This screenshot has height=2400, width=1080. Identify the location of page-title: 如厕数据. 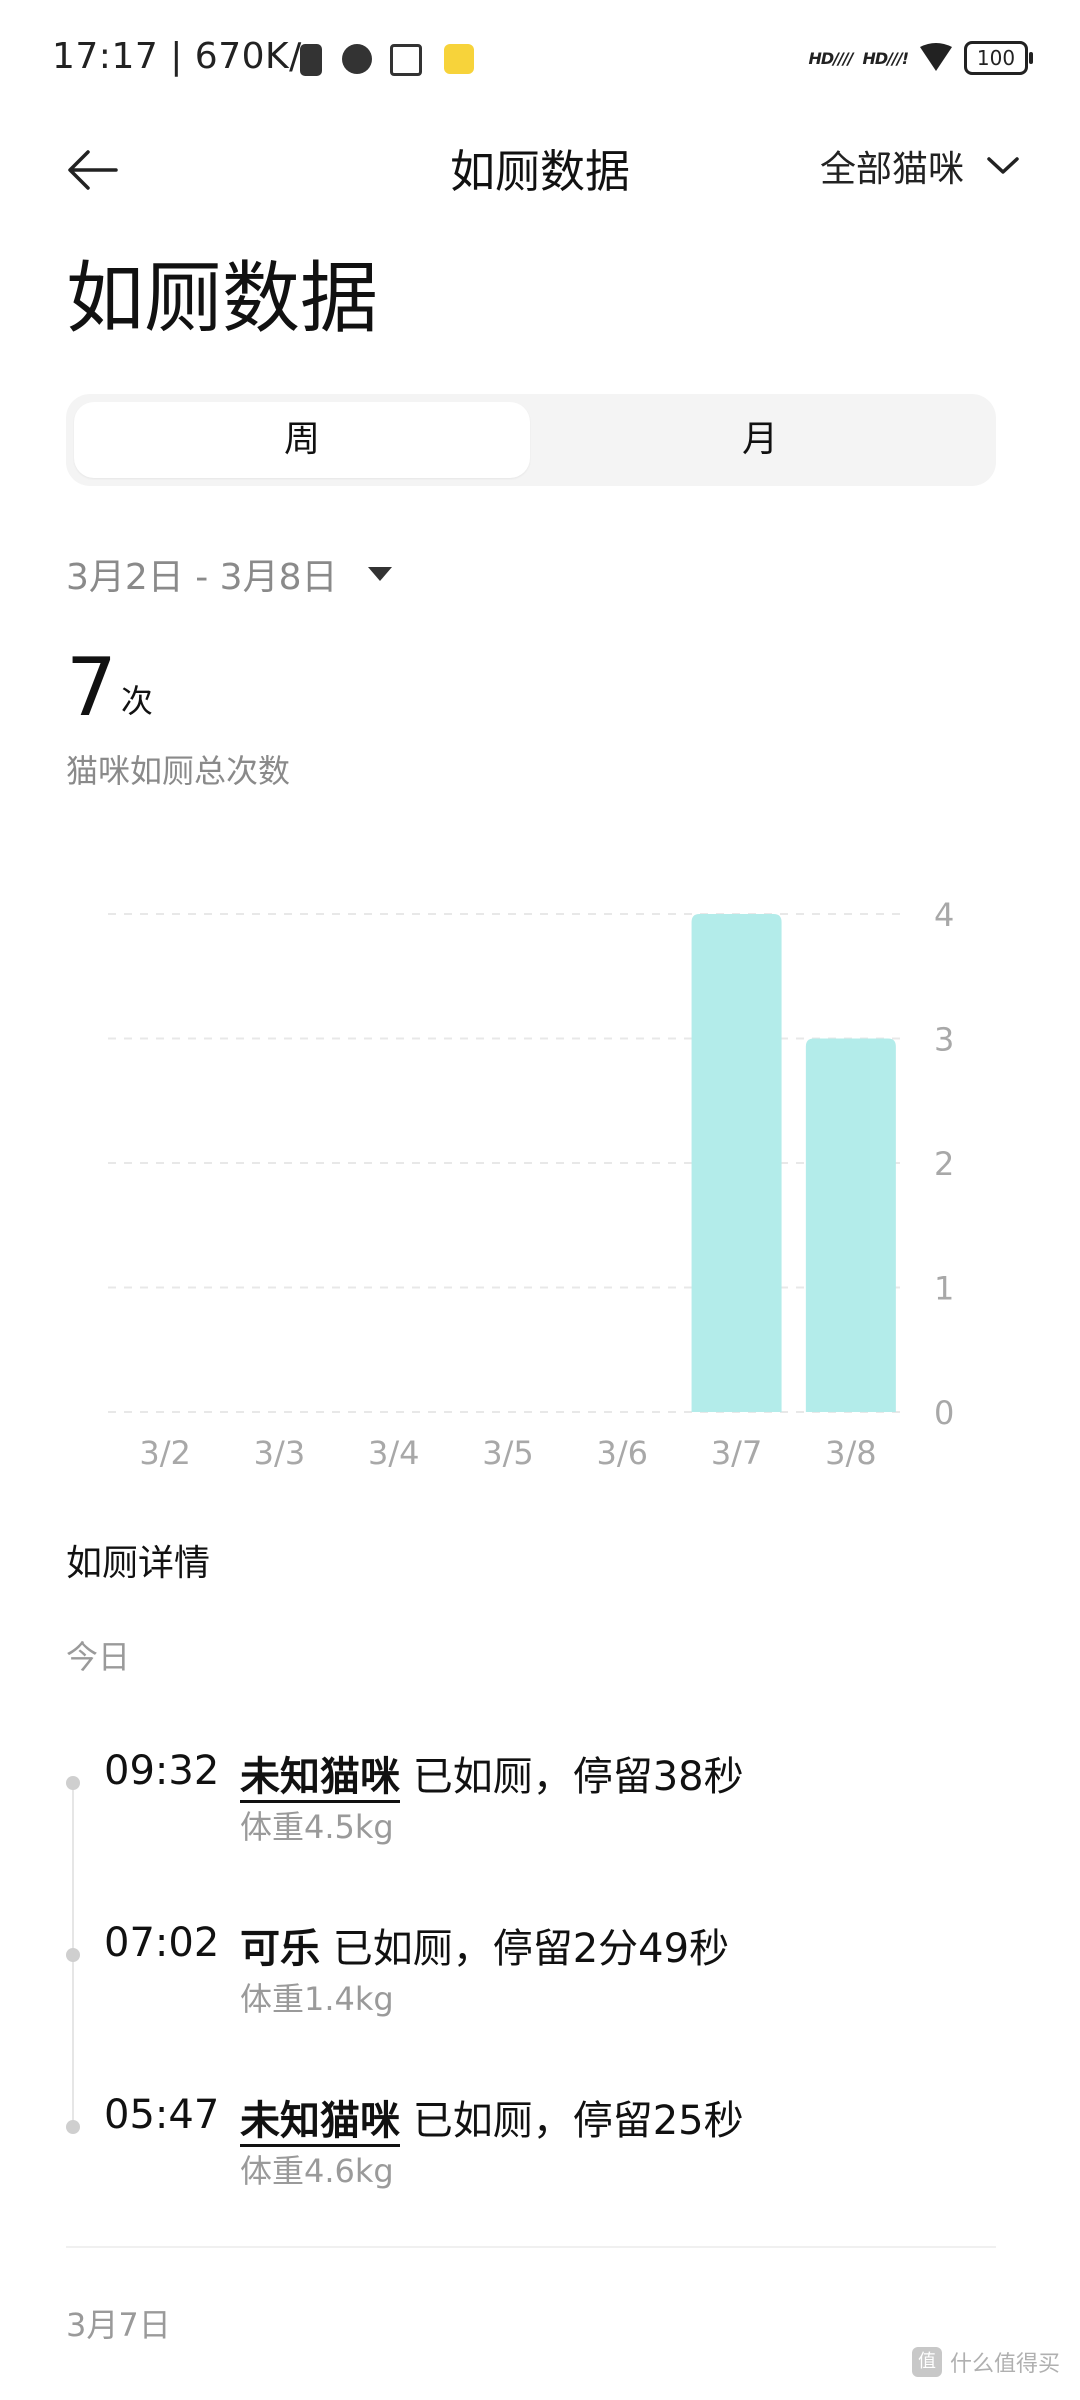
(222, 299).